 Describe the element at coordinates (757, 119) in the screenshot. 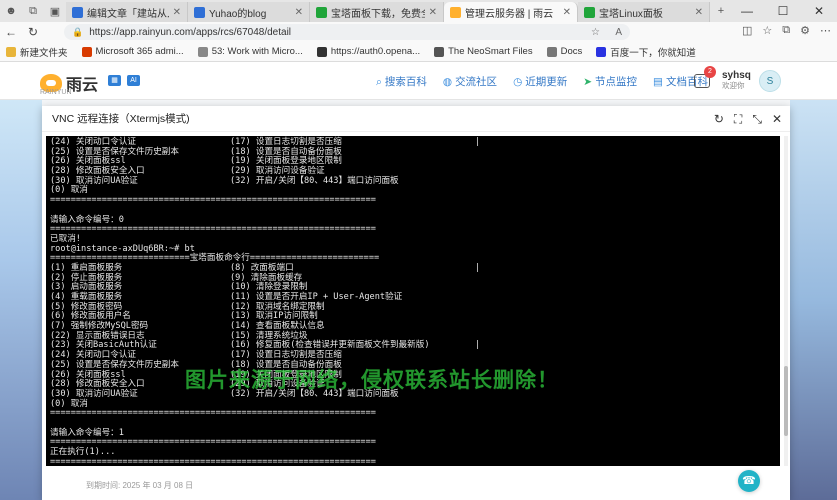

I see `collapse-icon: ⤡` at that location.